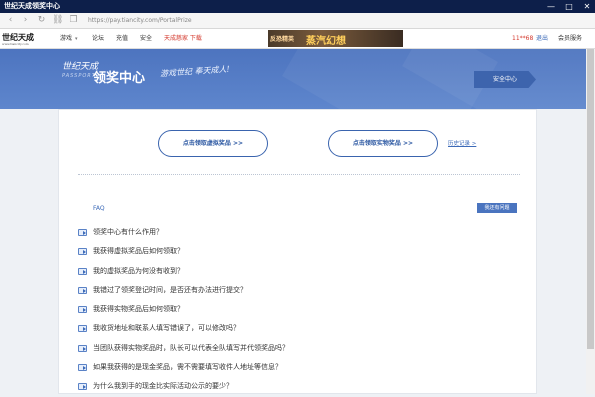 This screenshot has width=595, height=397. Describe the element at coordinates (98, 39) in the screenshot. I see `nav-forum: 论坛` at that location.